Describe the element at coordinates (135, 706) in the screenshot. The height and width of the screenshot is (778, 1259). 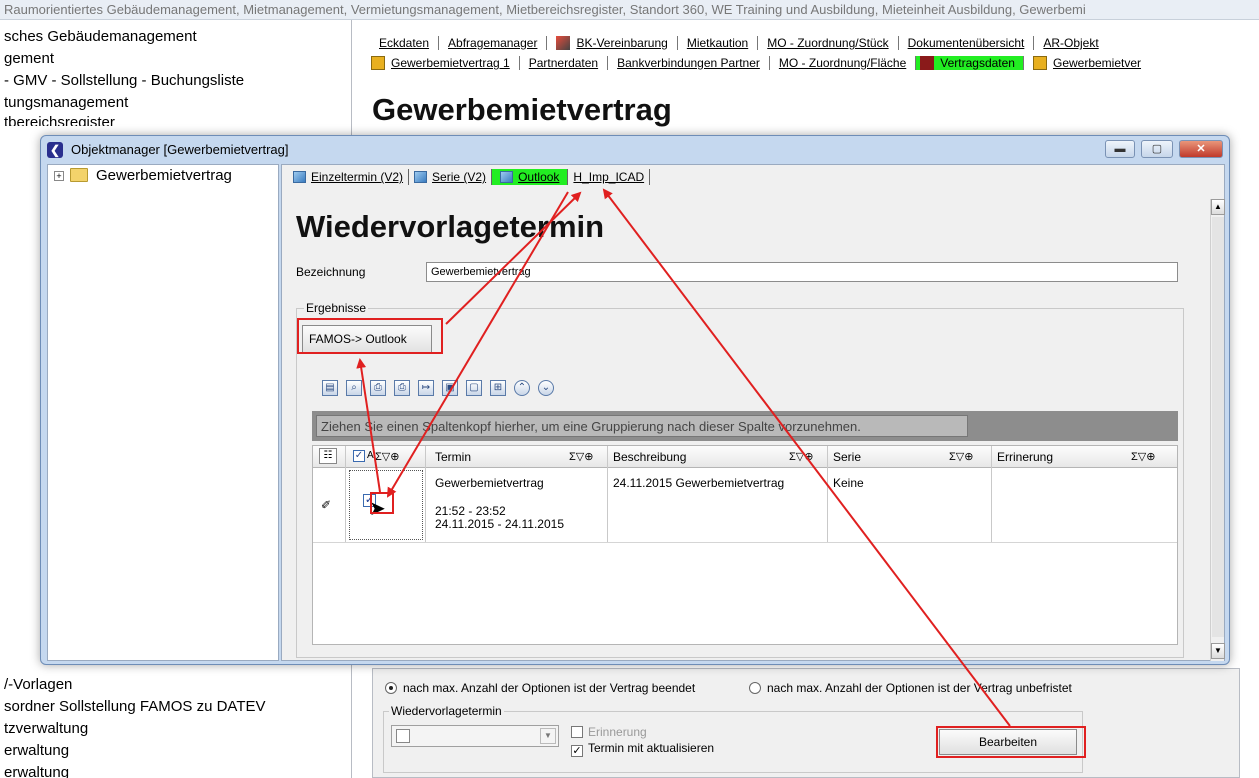
I see `tree-item: sordner Sollstellung FAMOS zu DATEV` at that location.